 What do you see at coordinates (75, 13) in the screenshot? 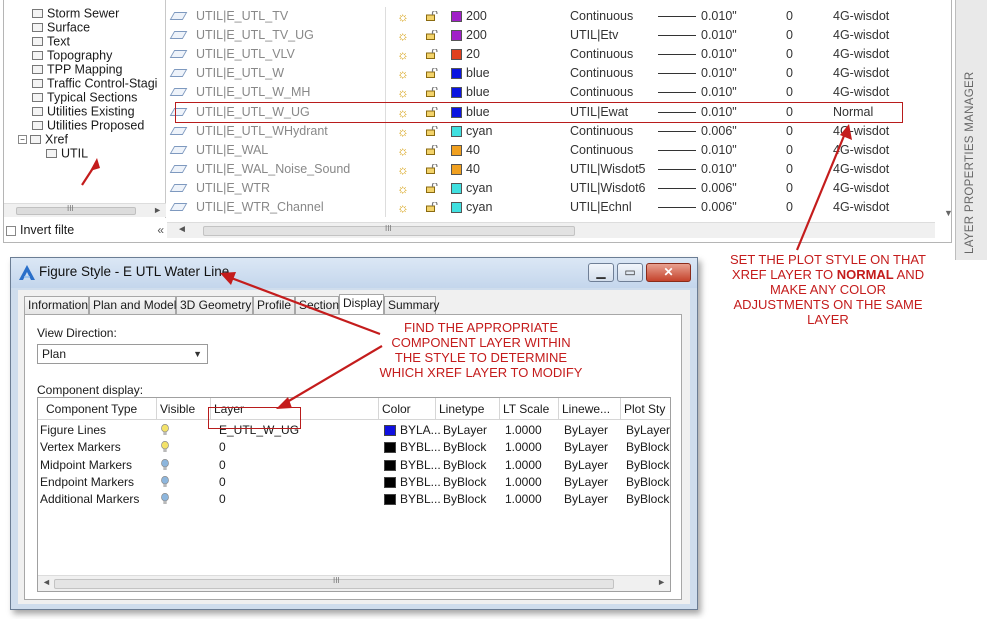
I see `tree-item: Storm Sewer` at bounding box center [75, 13].